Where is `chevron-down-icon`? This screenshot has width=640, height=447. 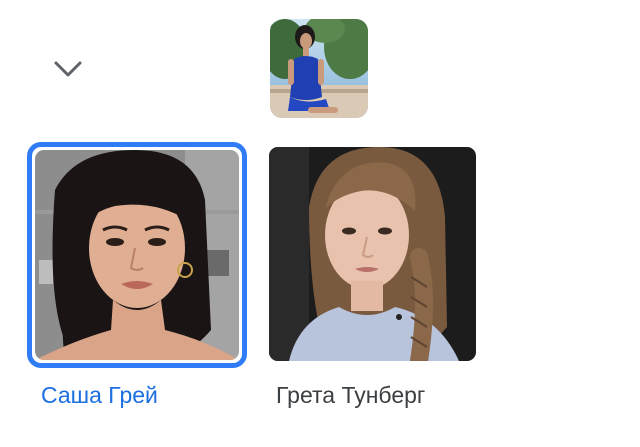 chevron-down-icon is located at coordinates (68, 69).